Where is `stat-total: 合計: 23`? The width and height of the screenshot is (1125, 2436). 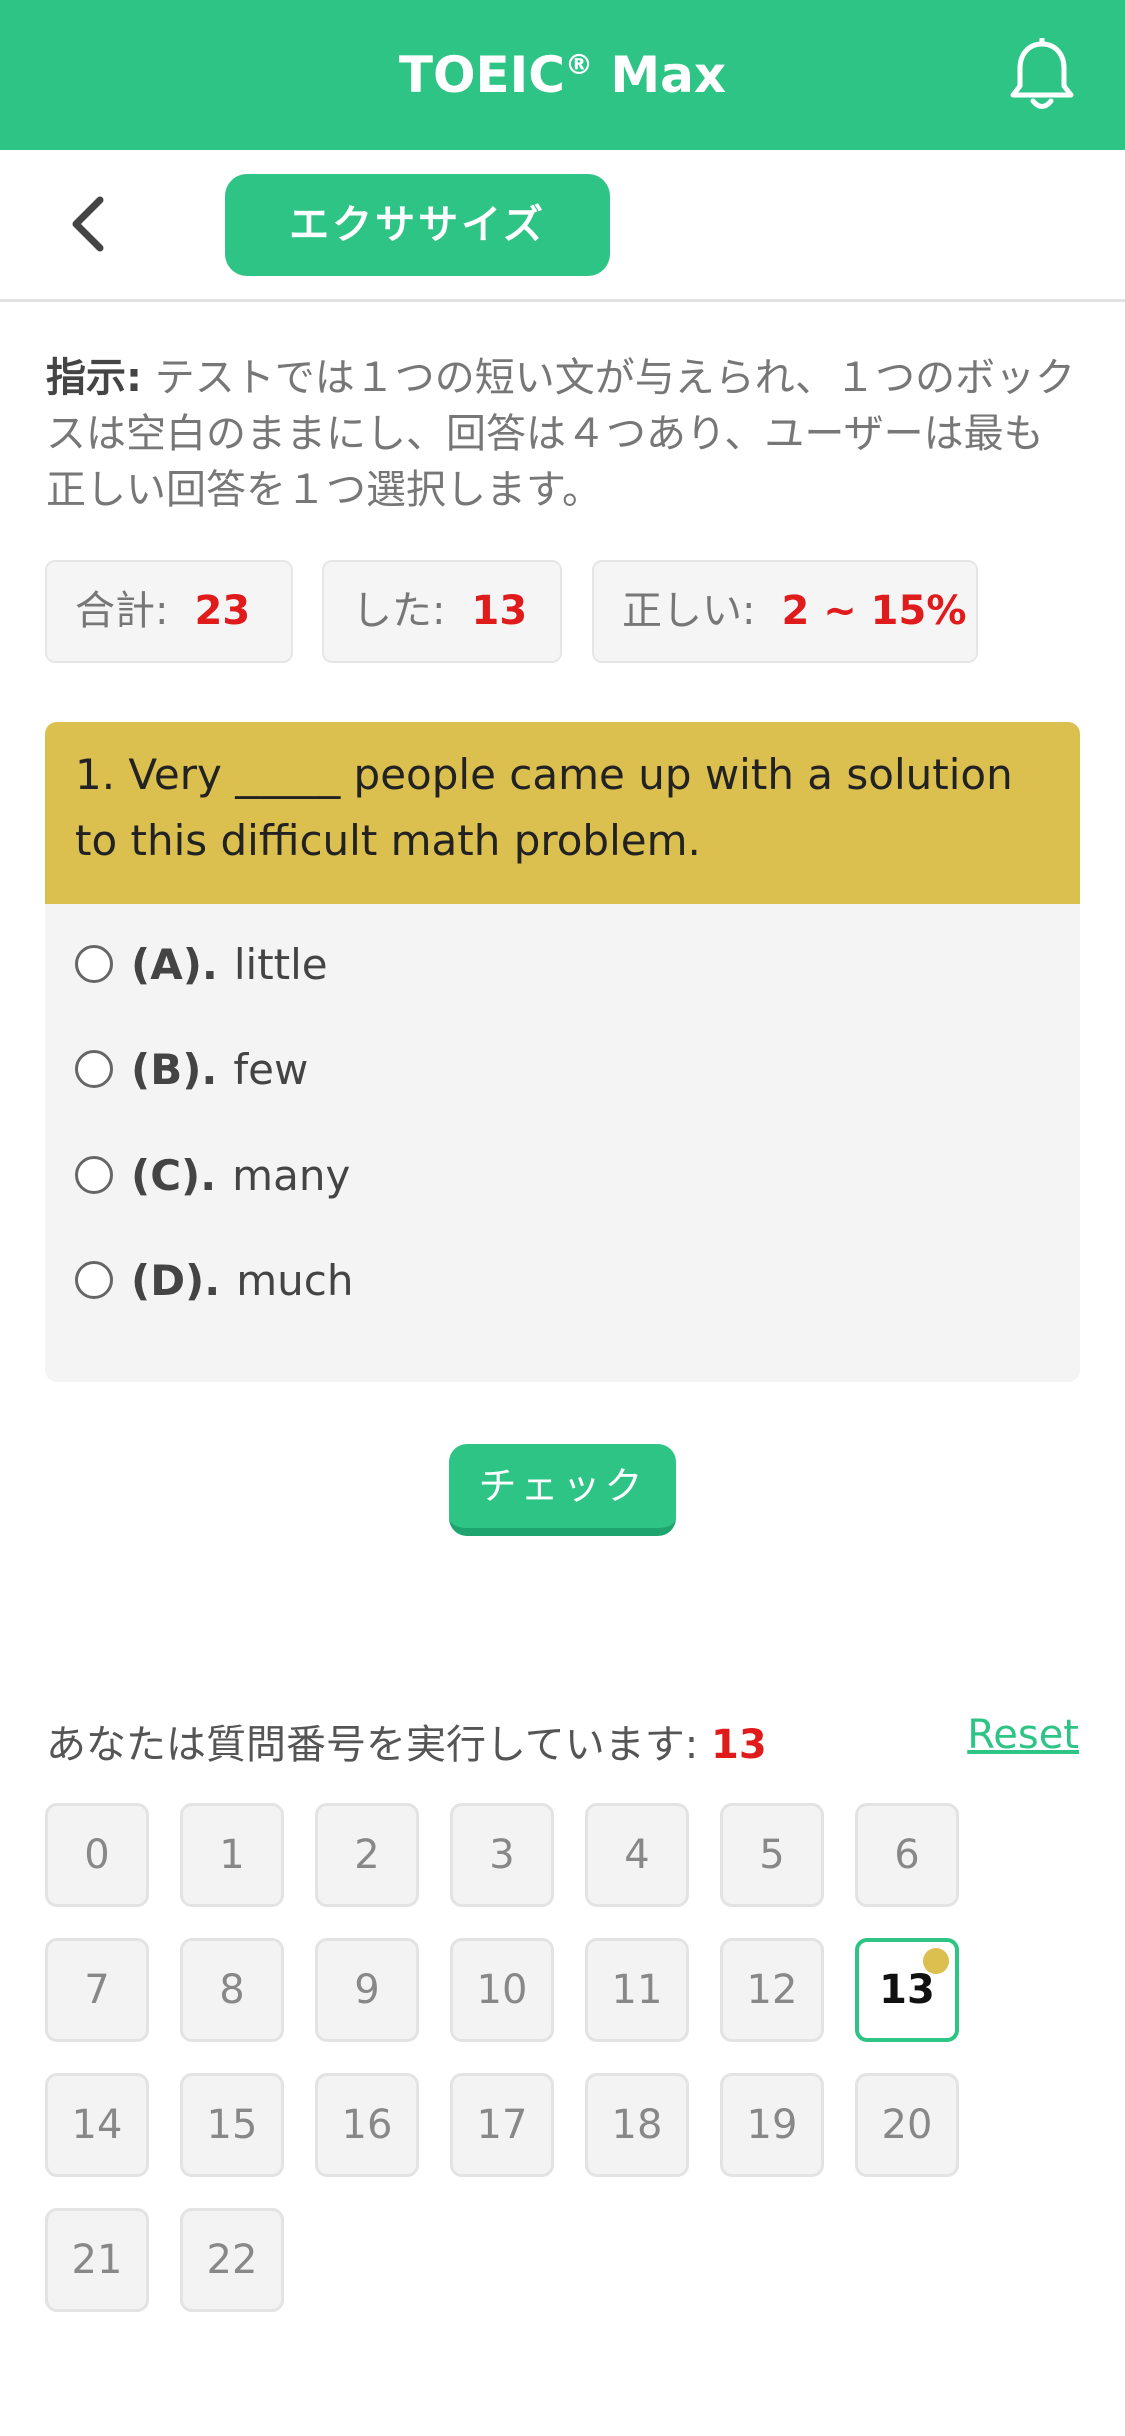
stat-total: 合計: 23 is located at coordinates (169, 611).